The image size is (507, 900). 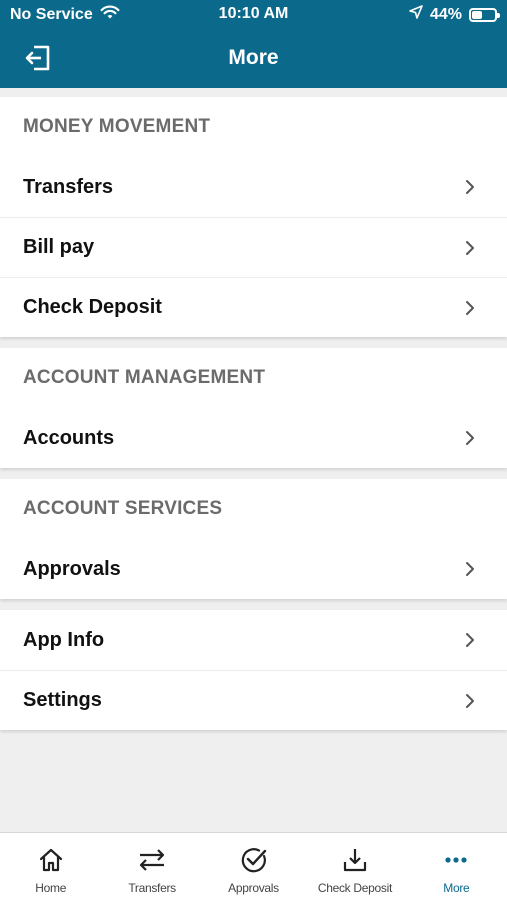 I want to click on tab-check-deposit: Check Deposit, so click(x=354, y=866).